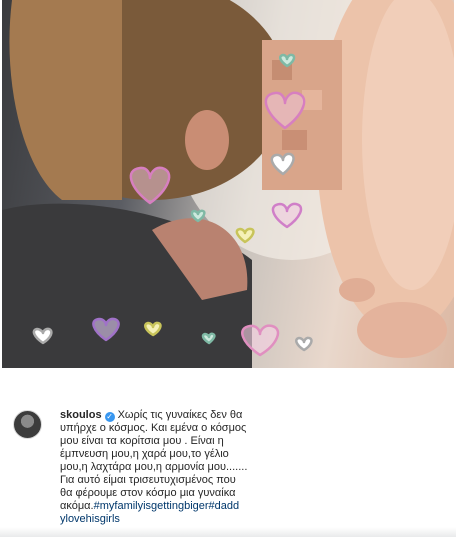  I want to click on caption-line: ακόμα., so click(77, 506).